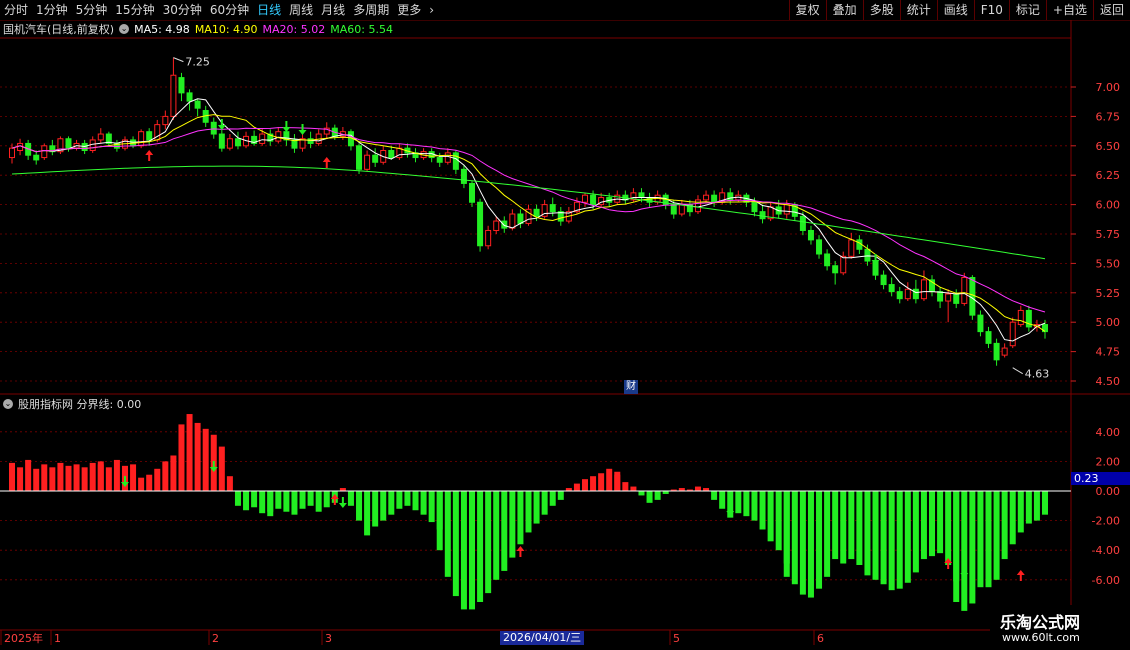  I want to click on date-label: 2025年, so click(23, 638).